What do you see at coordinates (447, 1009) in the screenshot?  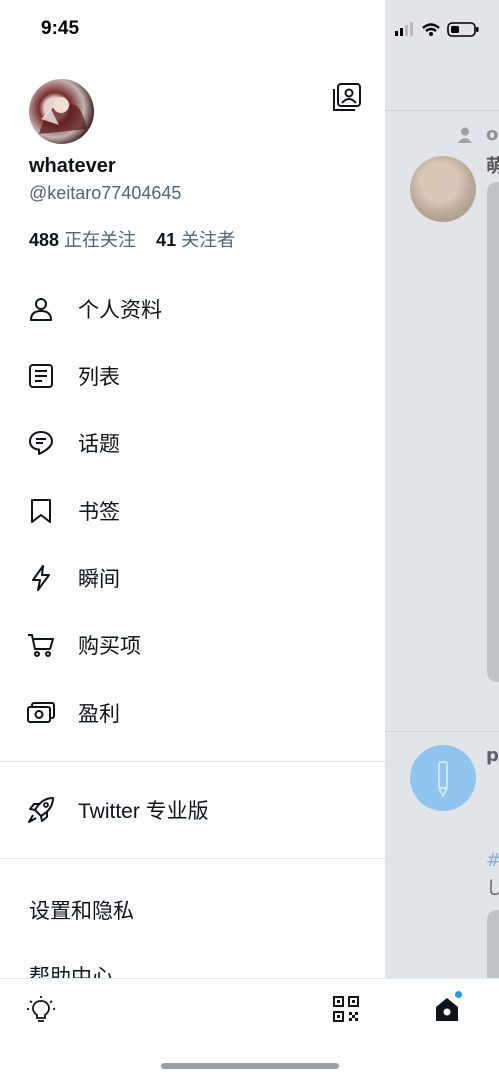 I see `home-icon` at bounding box center [447, 1009].